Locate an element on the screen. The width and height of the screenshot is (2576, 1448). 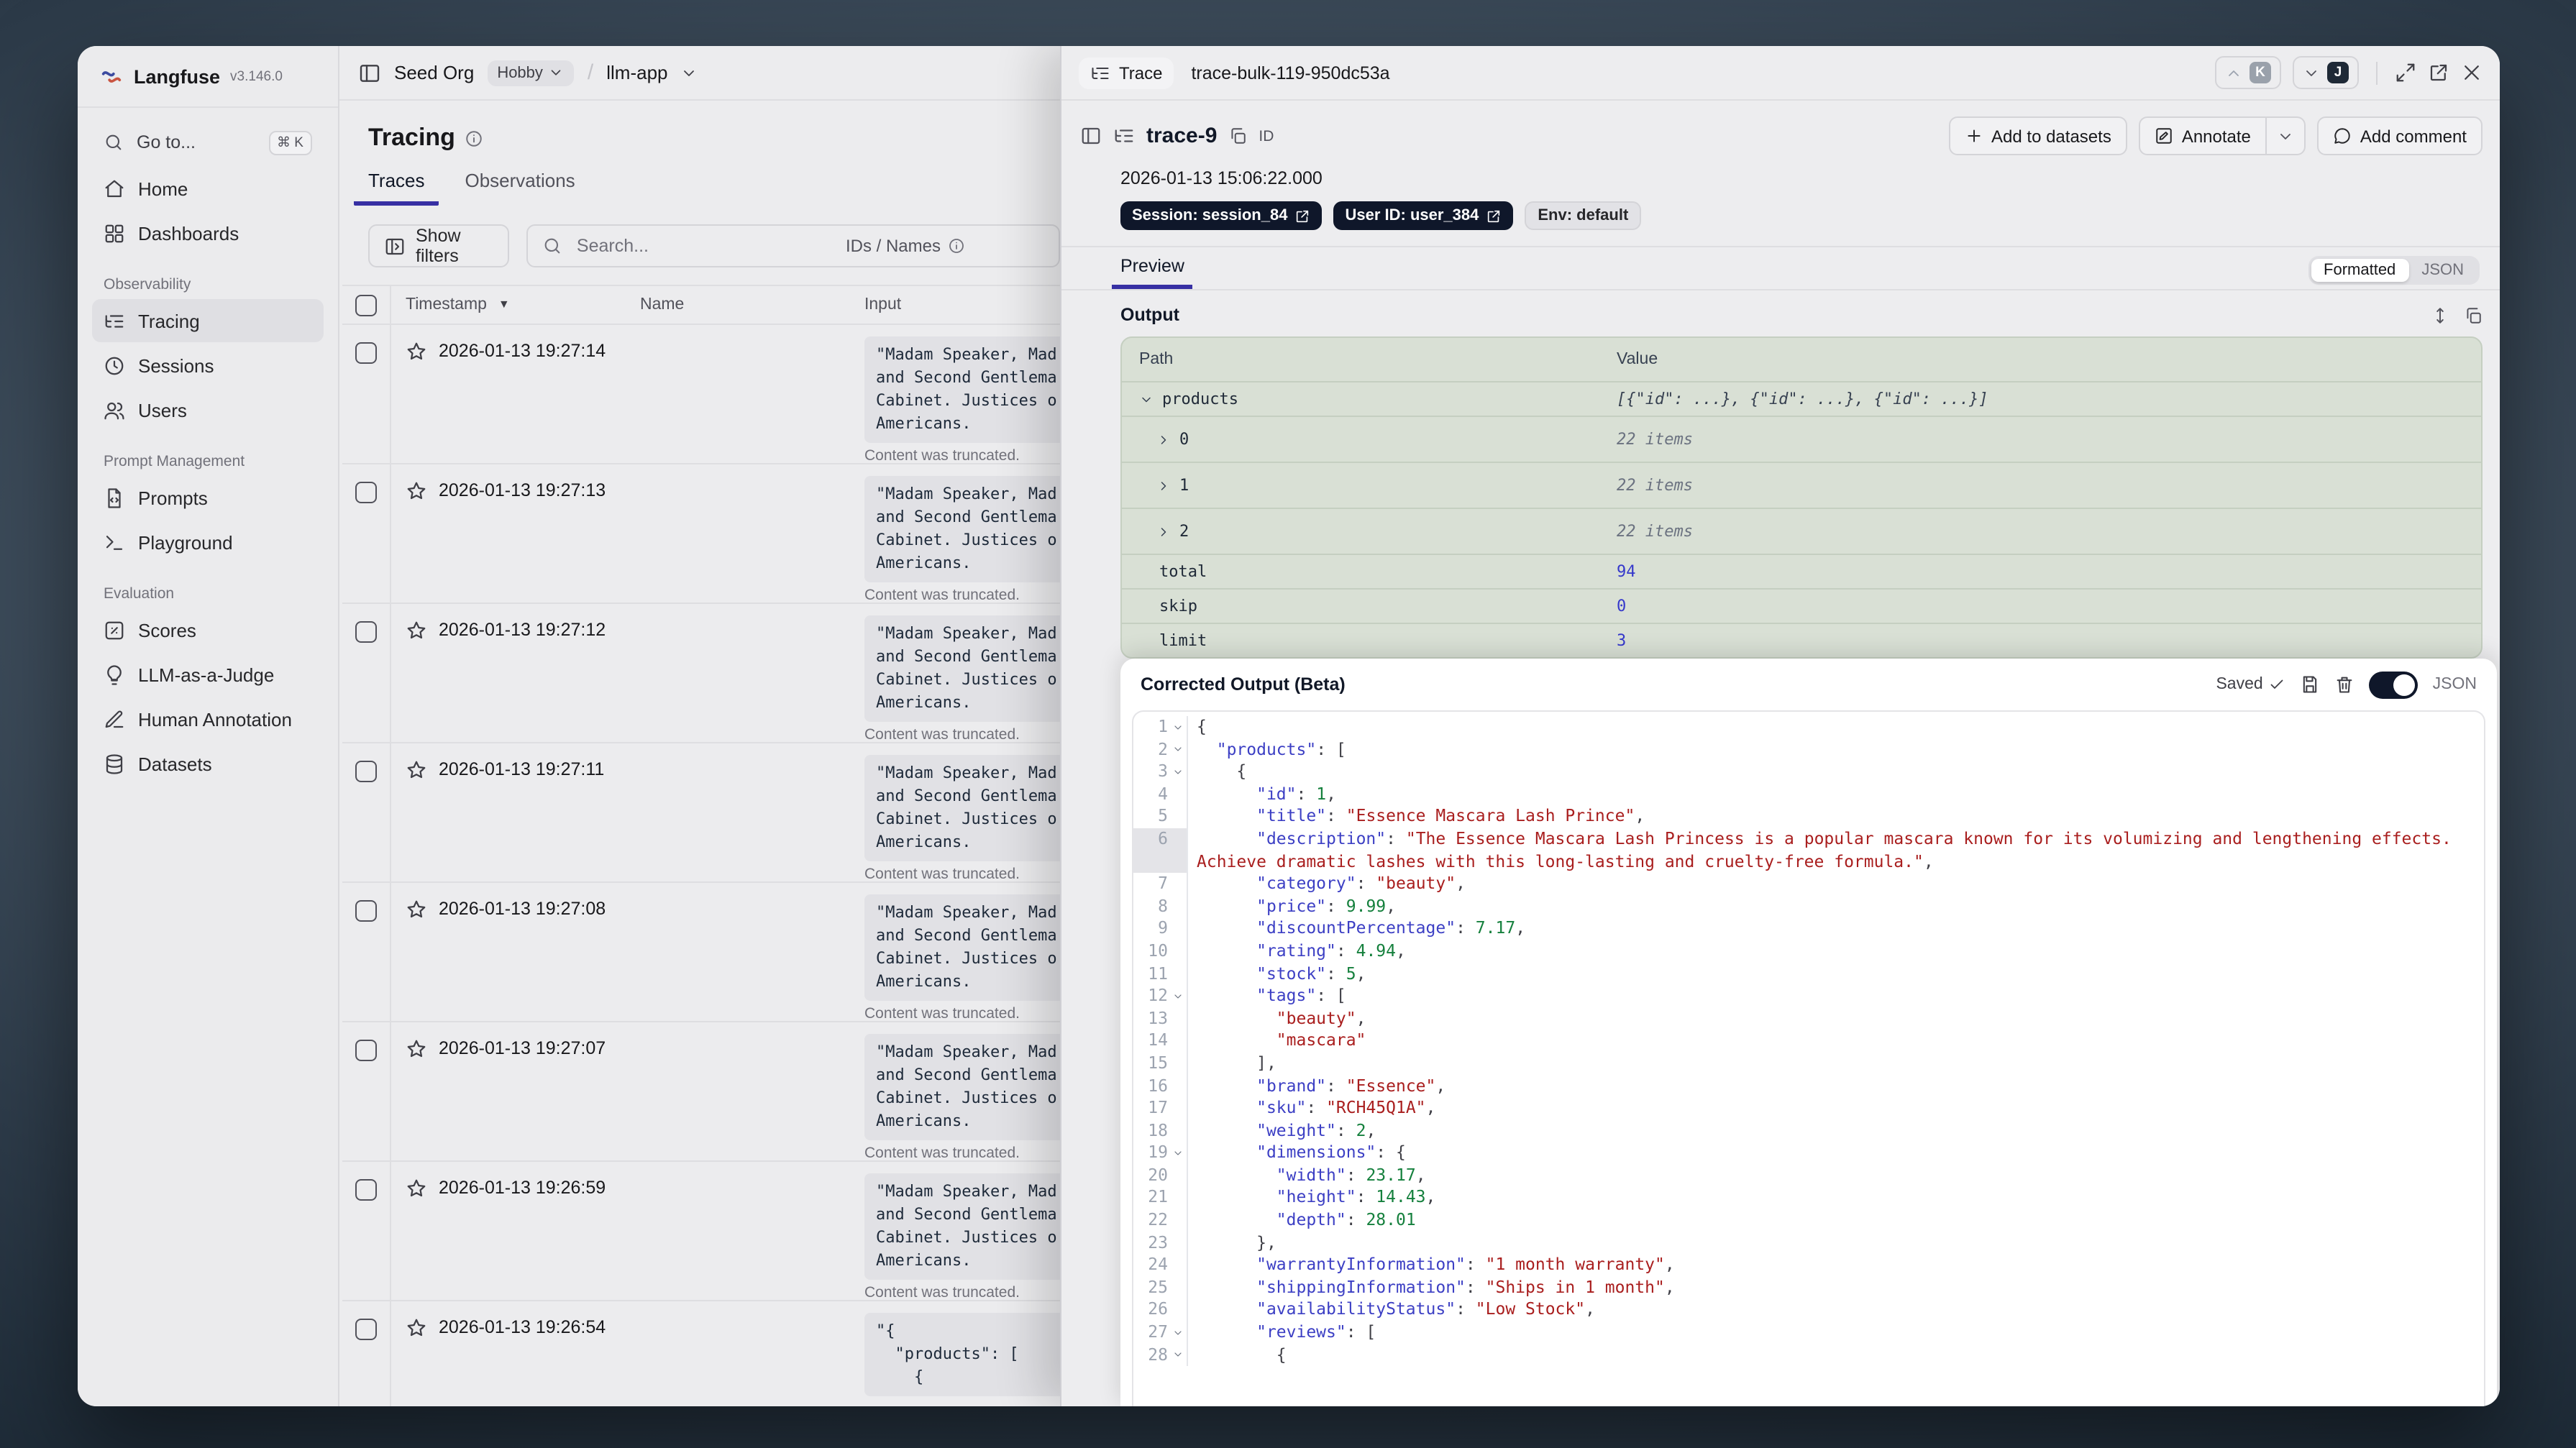
table-row: 2026-01-13 19:26:54 "{ "products": [ { is located at coordinates (761, 1353).